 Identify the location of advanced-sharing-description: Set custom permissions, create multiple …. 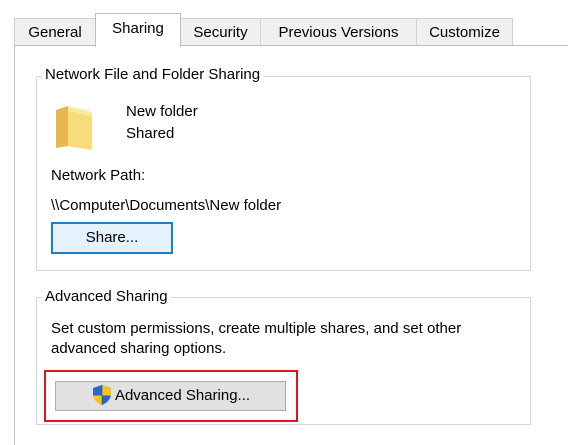
(256, 339).